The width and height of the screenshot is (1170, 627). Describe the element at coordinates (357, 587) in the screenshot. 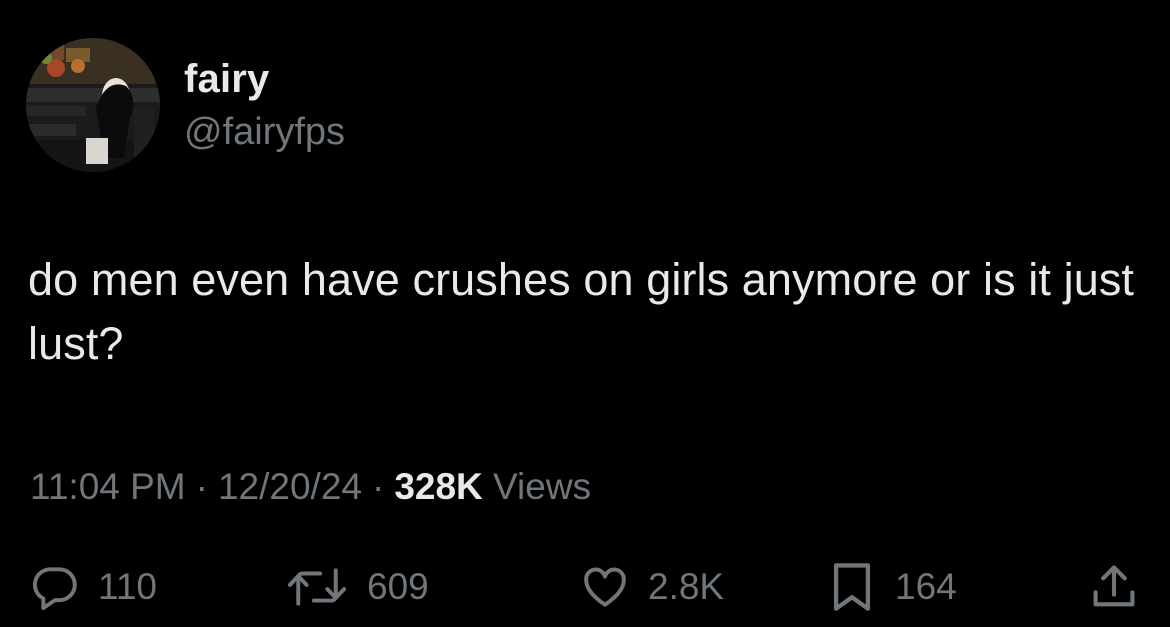

I see `repost-button: 609` at that location.